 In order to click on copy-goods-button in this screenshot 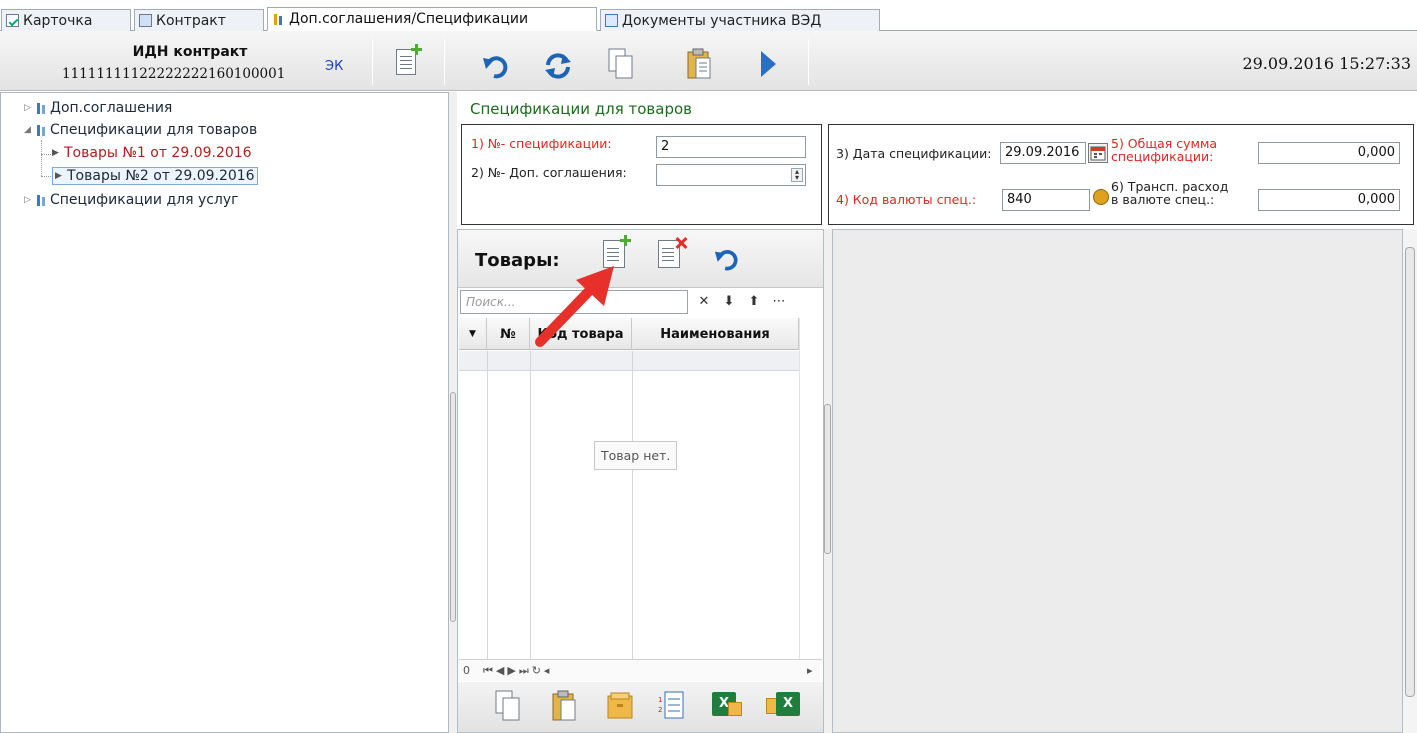, I will do `click(512, 710)`.